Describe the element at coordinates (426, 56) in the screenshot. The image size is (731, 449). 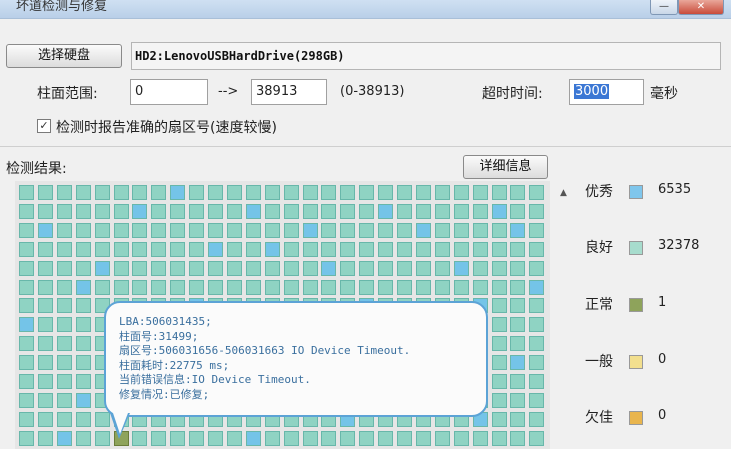
I see `disk-name-field: HD2:LenovoUSBHardDrive(298GB)` at that location.